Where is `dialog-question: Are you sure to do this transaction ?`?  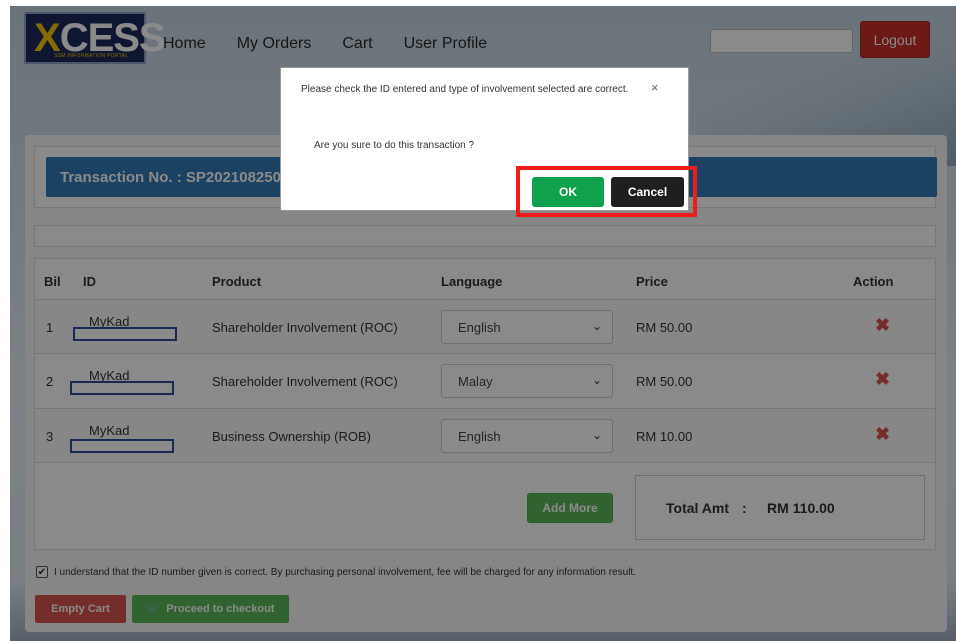
dialog-question: Are you sure to do this transaction ? is located at coordinates (394, 145).